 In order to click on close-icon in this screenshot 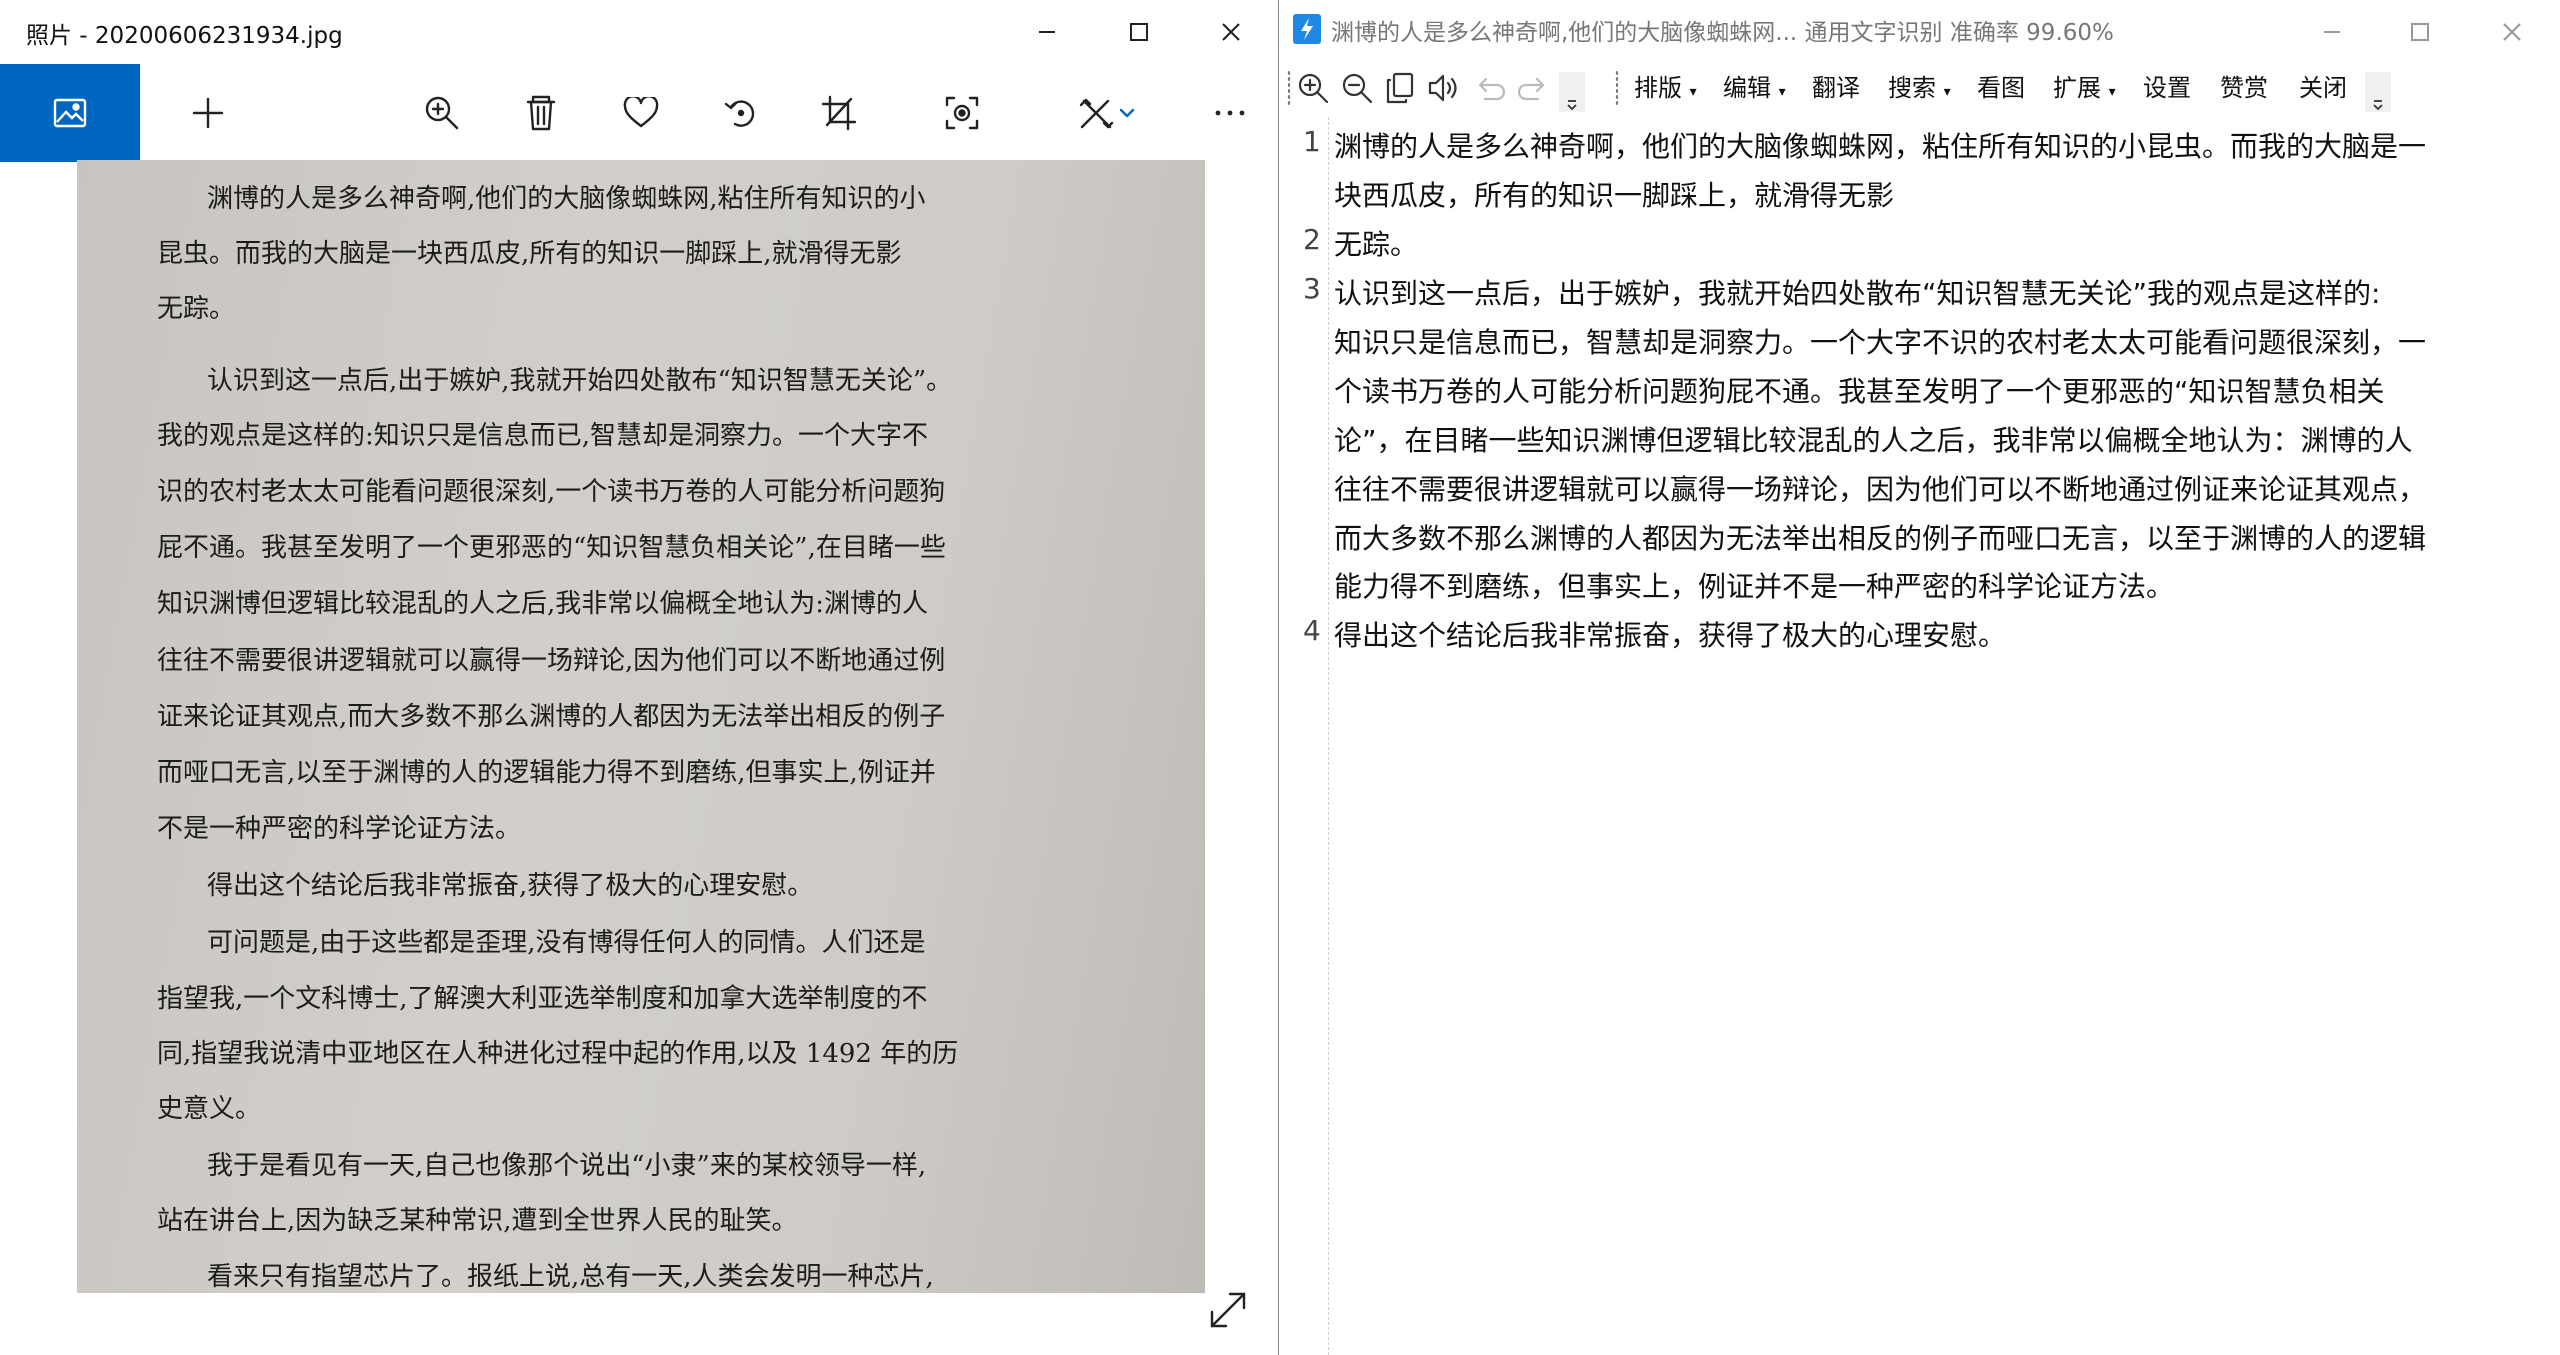, I will do `click(1231, 32)`.